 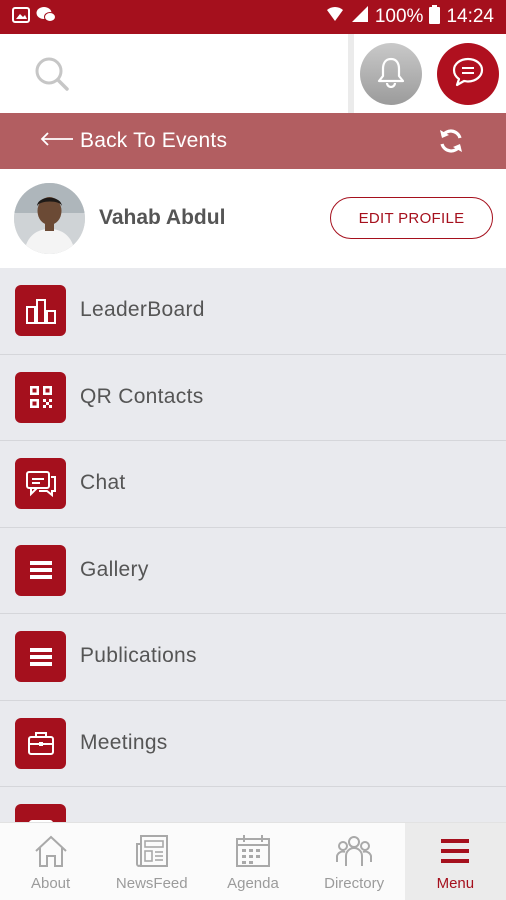 I want to click on top-header, so click(x=253, y=73).